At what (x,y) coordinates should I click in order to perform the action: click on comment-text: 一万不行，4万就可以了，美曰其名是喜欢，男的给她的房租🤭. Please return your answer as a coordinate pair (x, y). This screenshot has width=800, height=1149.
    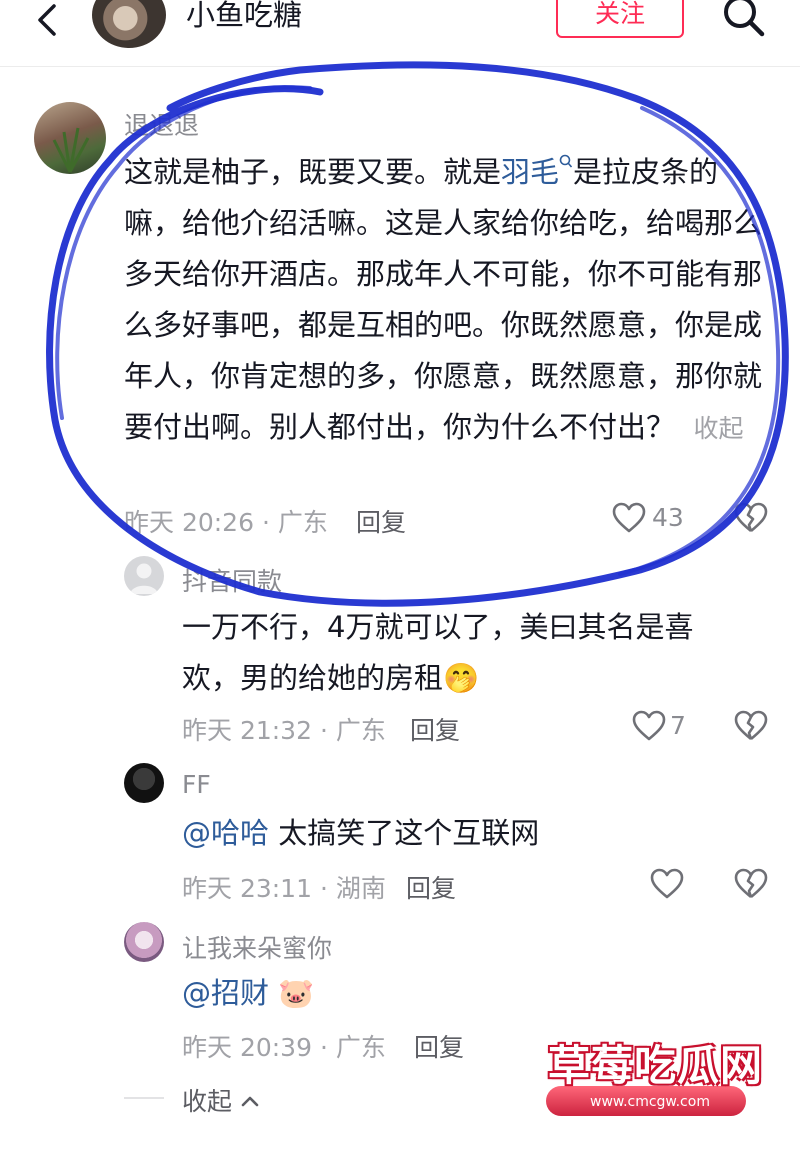
    Looking at the image, I should click on (462, 653).